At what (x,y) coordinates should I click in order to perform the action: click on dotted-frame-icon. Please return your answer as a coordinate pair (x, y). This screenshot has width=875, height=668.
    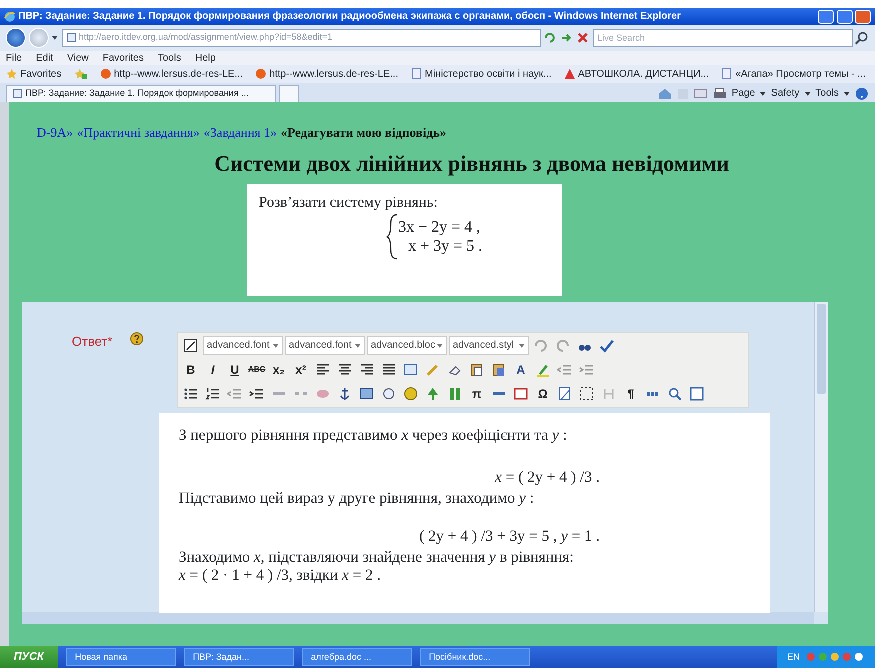
    Looking at the image, I should click on (587, 394).